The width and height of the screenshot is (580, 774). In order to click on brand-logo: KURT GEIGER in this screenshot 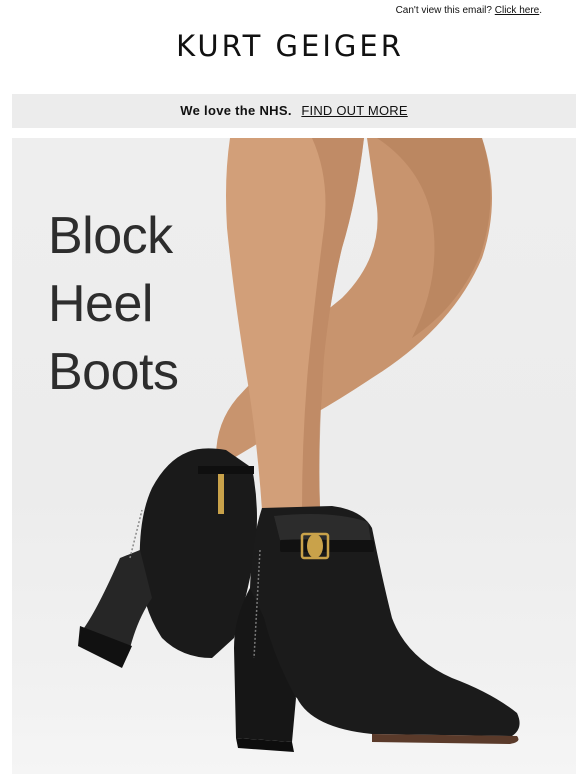, I will do `click(290, 46)`.